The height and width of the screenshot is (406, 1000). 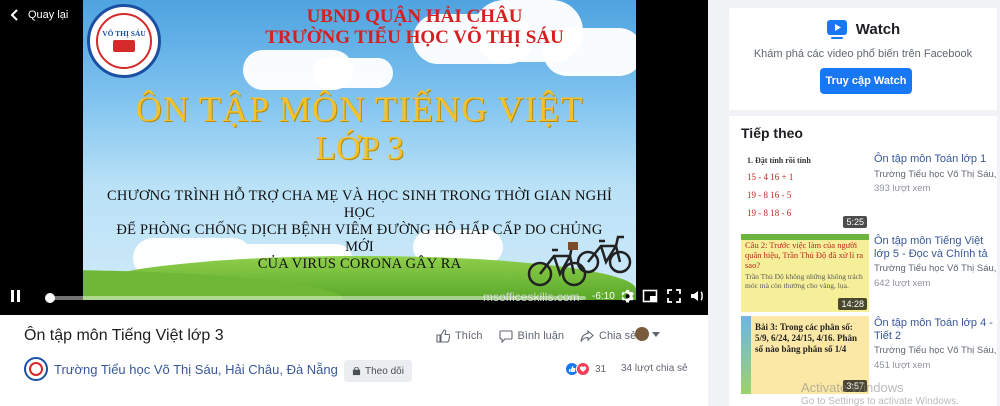 I want to click on miniplayer-icon, so click(x=650, y=296).